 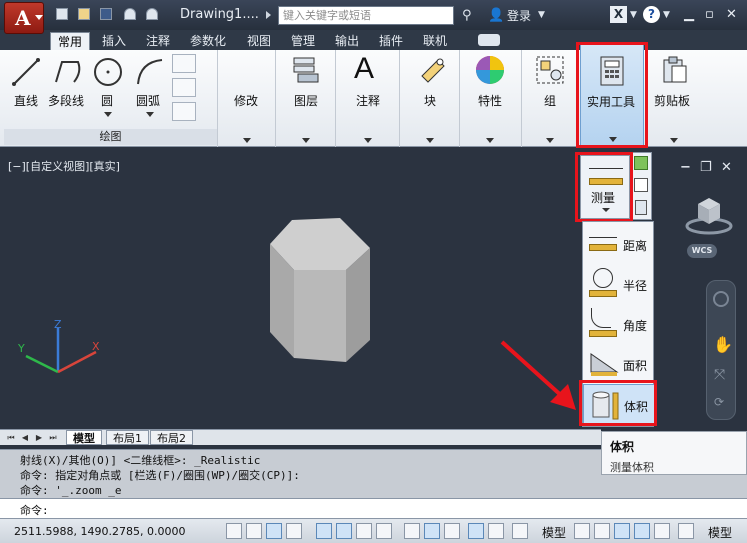 I want to click on snap-mode-icon, so click(x=254, y=531).